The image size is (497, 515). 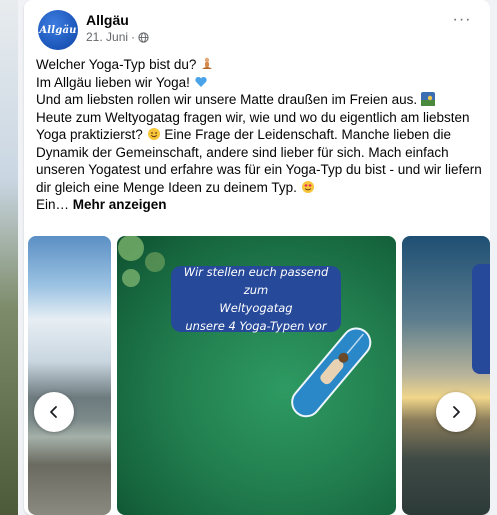 I want to click on see-more-link: Mehr anzeigen, so click(x=120, y=204).